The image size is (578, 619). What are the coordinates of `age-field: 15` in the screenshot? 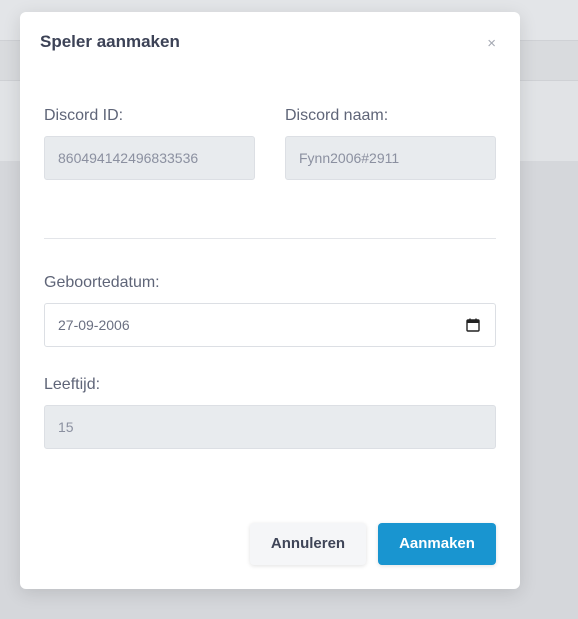 It's located at (270, 427).